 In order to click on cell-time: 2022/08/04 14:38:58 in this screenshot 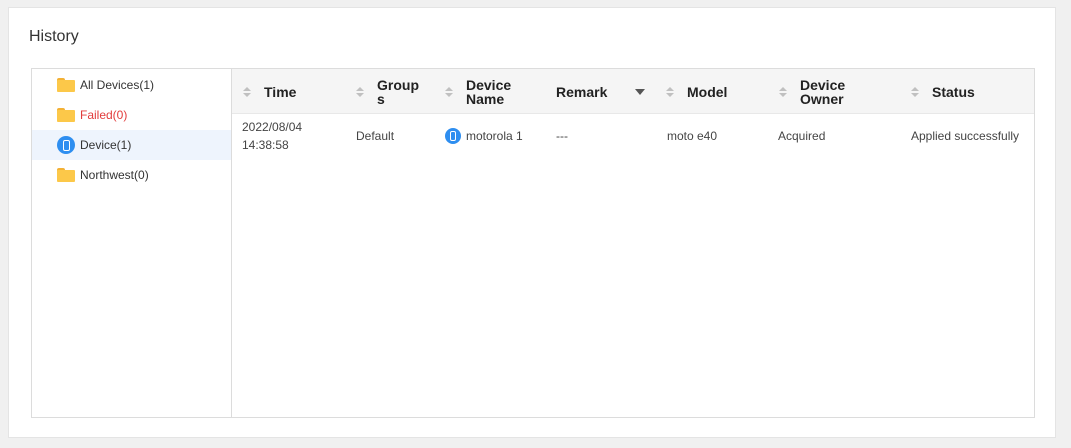, I will do `click(272, 136)`.